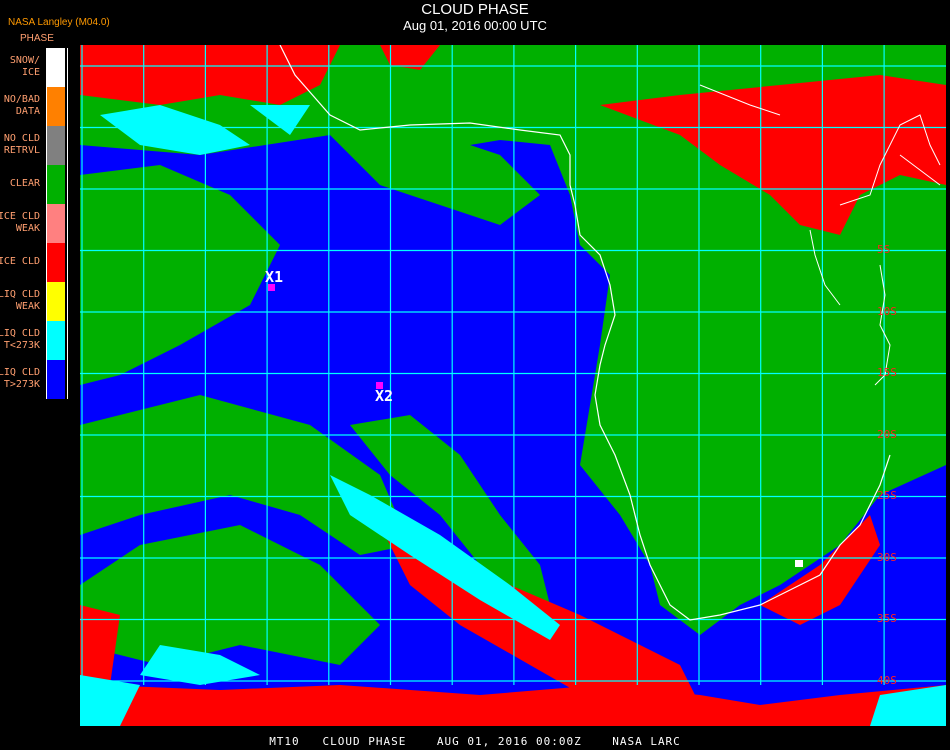  What do you see at coordinates (37, 38) in the screenshot?
I see `legend-title: PHASE` at bounding box center [37, 38].